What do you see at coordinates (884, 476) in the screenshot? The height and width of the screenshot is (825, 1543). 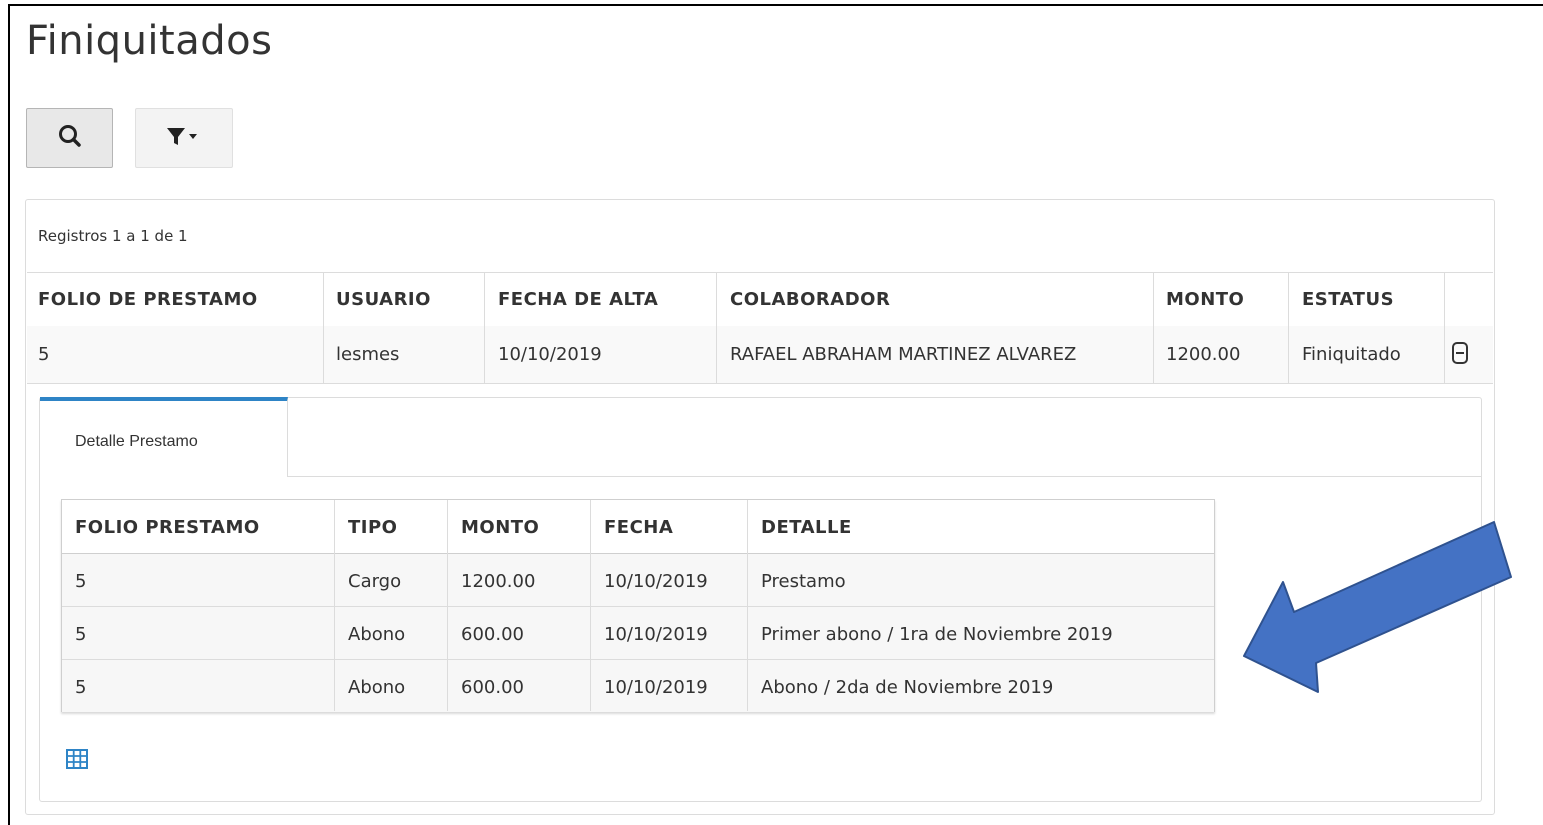 I see `tab-strip-border` at bounding box center [884, 476].